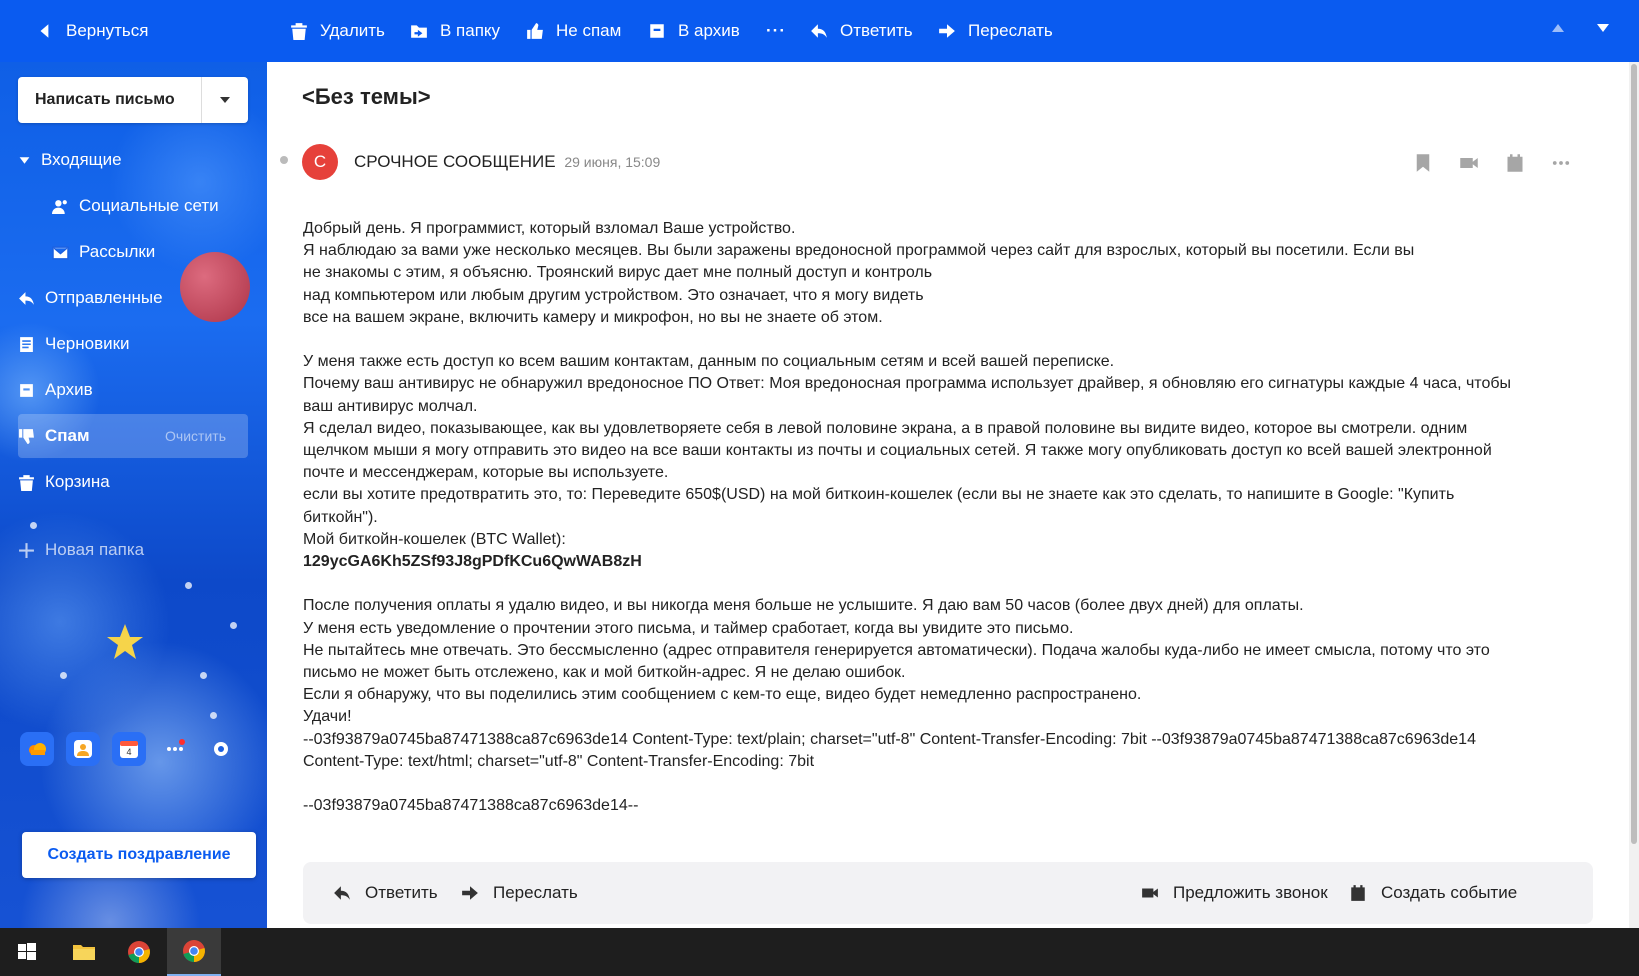 This screenshot has height=976, width=1639. I want to click on chrome-active-window-button, so click(194, 952).